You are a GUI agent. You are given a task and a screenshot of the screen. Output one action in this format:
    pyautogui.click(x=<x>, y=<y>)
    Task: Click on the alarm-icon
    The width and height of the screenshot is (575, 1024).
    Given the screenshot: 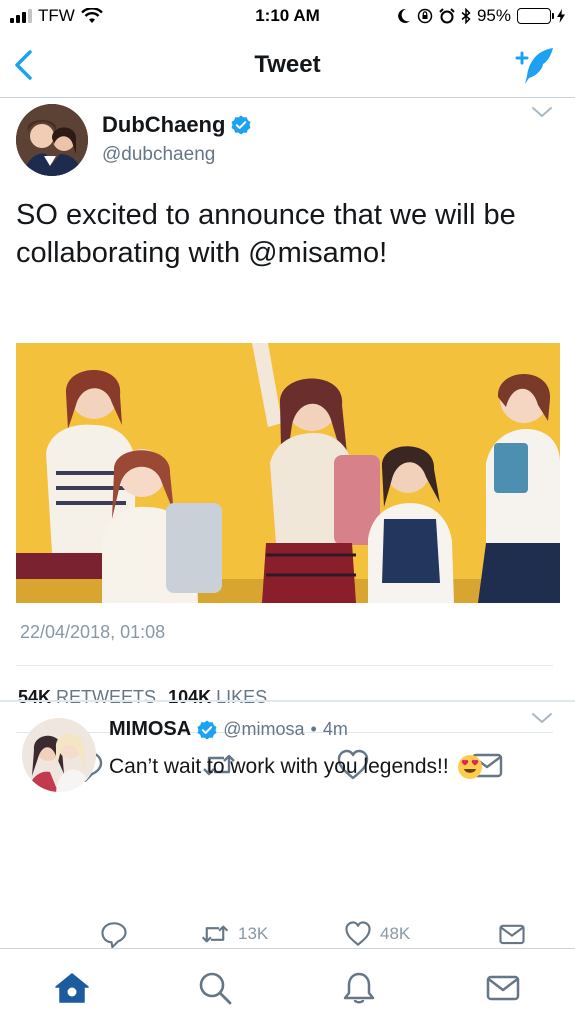 What is the action you would take?
    pyautogui.click(x=447, y=16)
    